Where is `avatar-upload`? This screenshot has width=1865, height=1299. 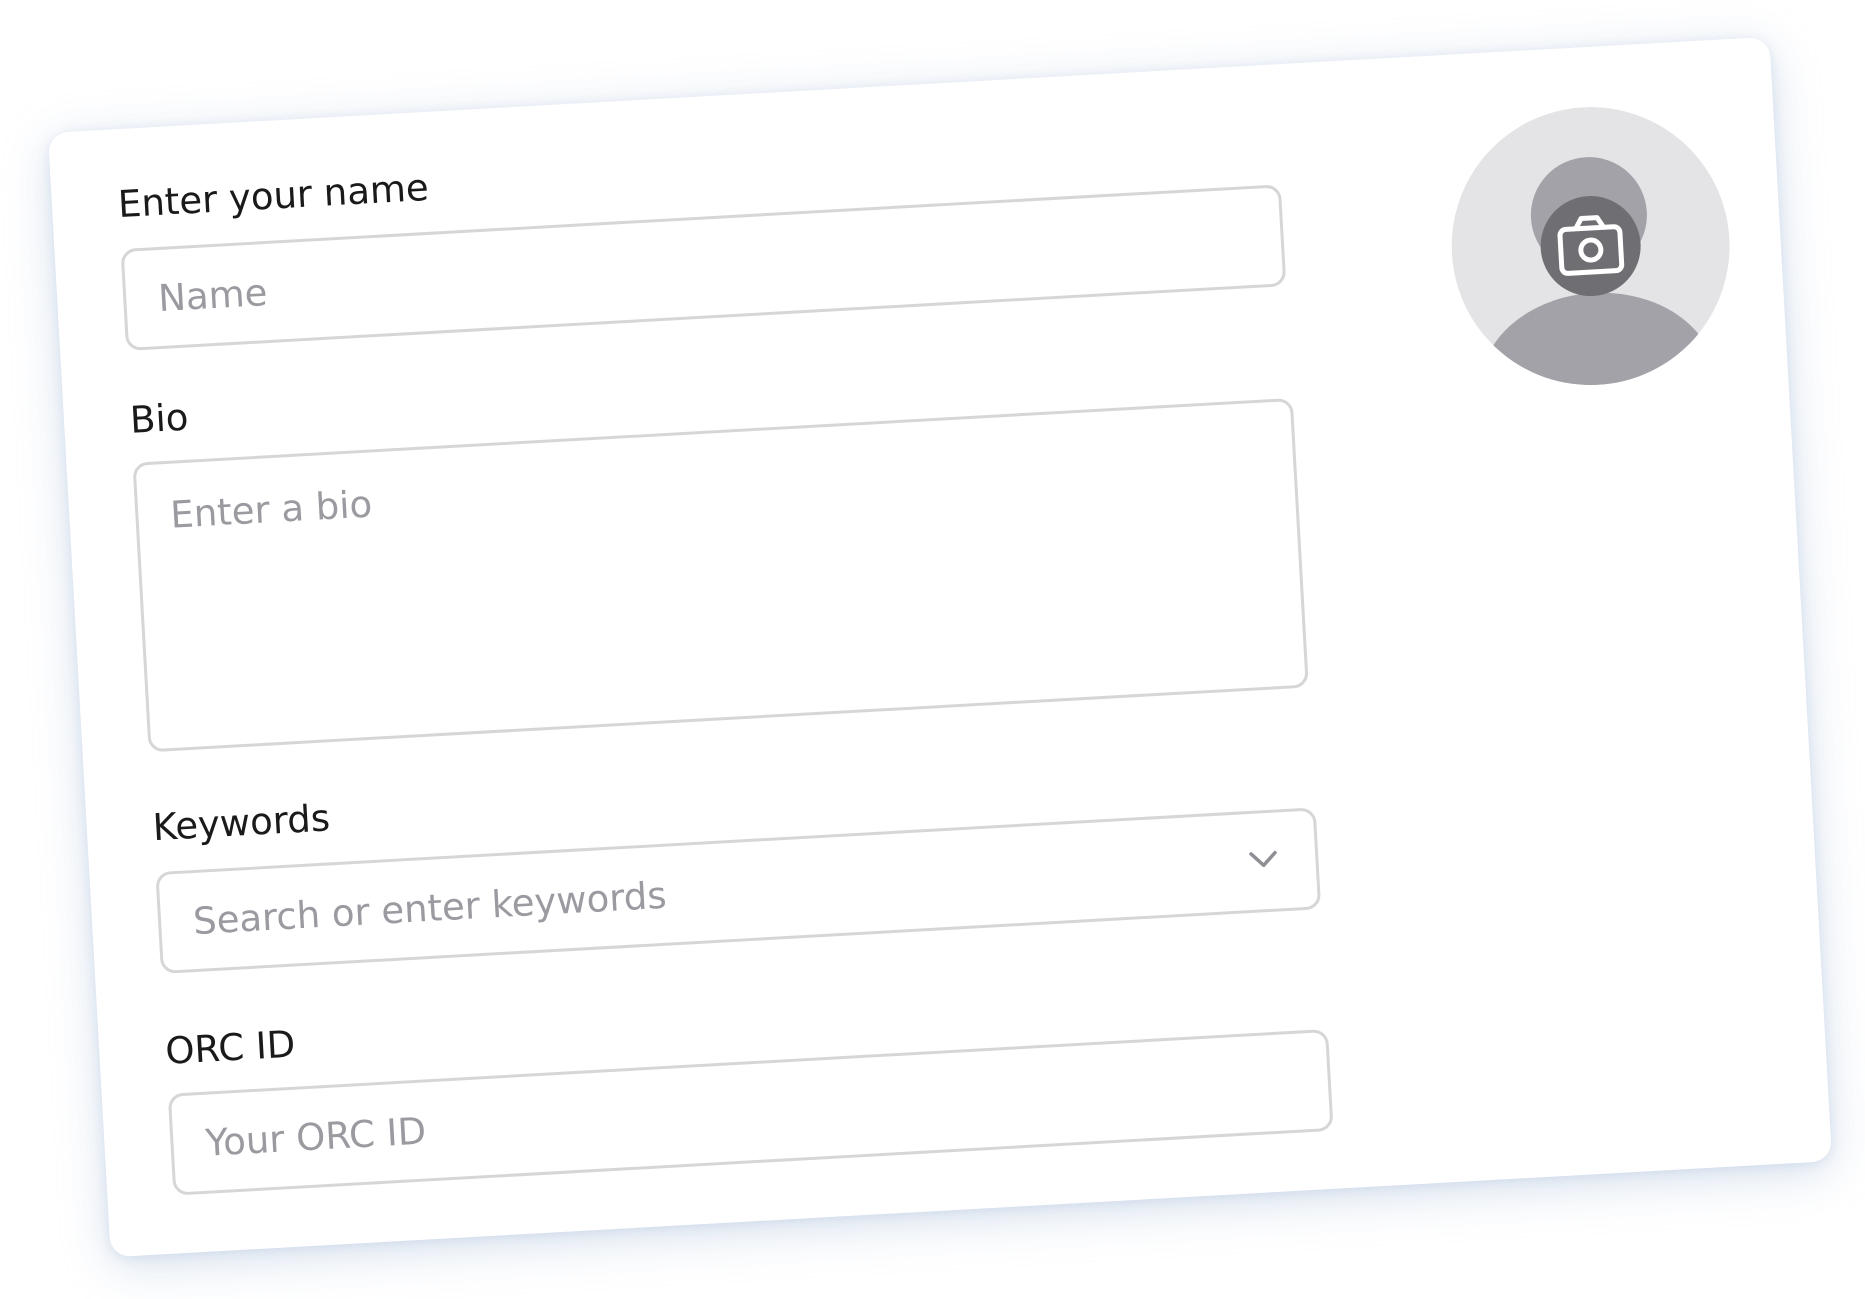 avatar-upload is located at coordinates (1590, 246).